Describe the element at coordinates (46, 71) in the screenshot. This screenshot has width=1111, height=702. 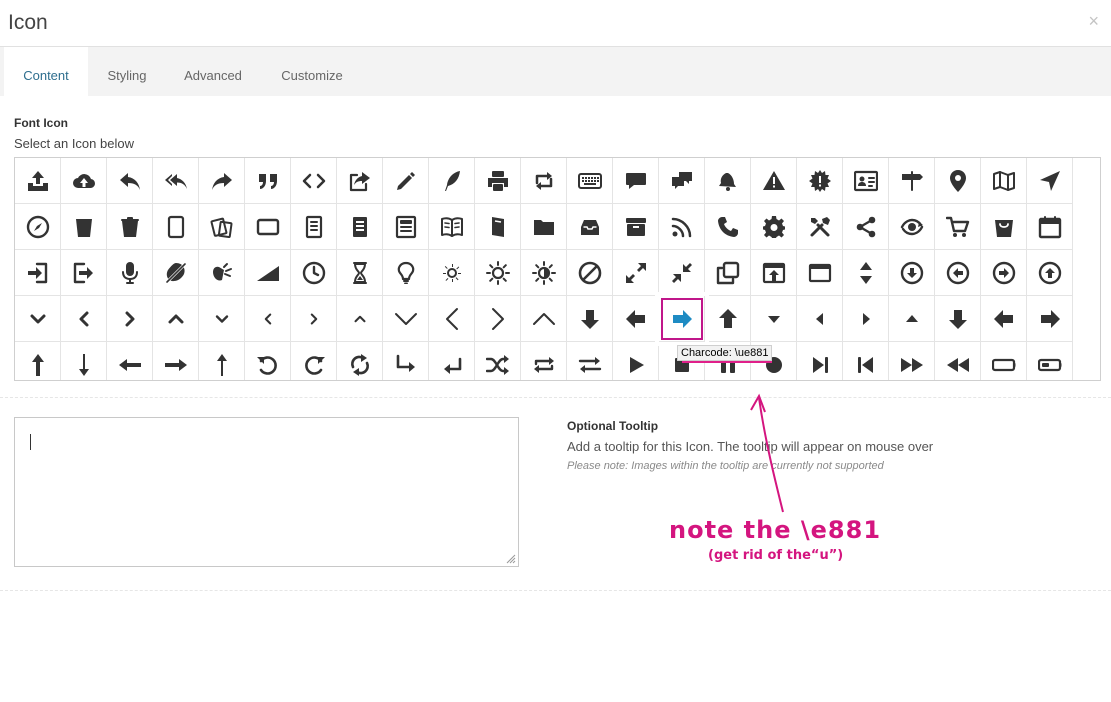
I see `tab-content: Content` at that location.